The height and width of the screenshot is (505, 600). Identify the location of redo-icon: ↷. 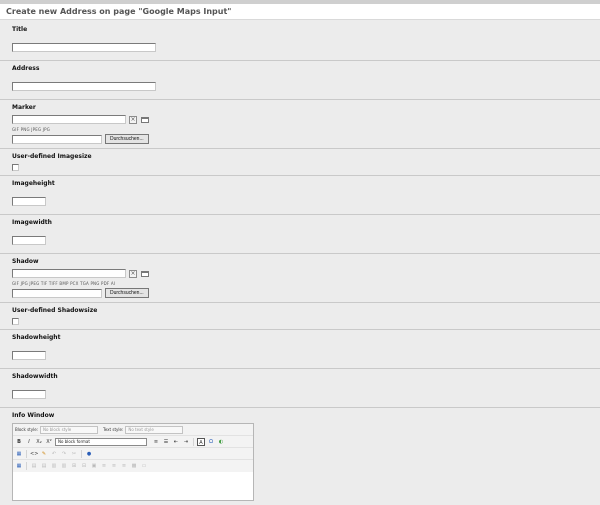
(64, 454).